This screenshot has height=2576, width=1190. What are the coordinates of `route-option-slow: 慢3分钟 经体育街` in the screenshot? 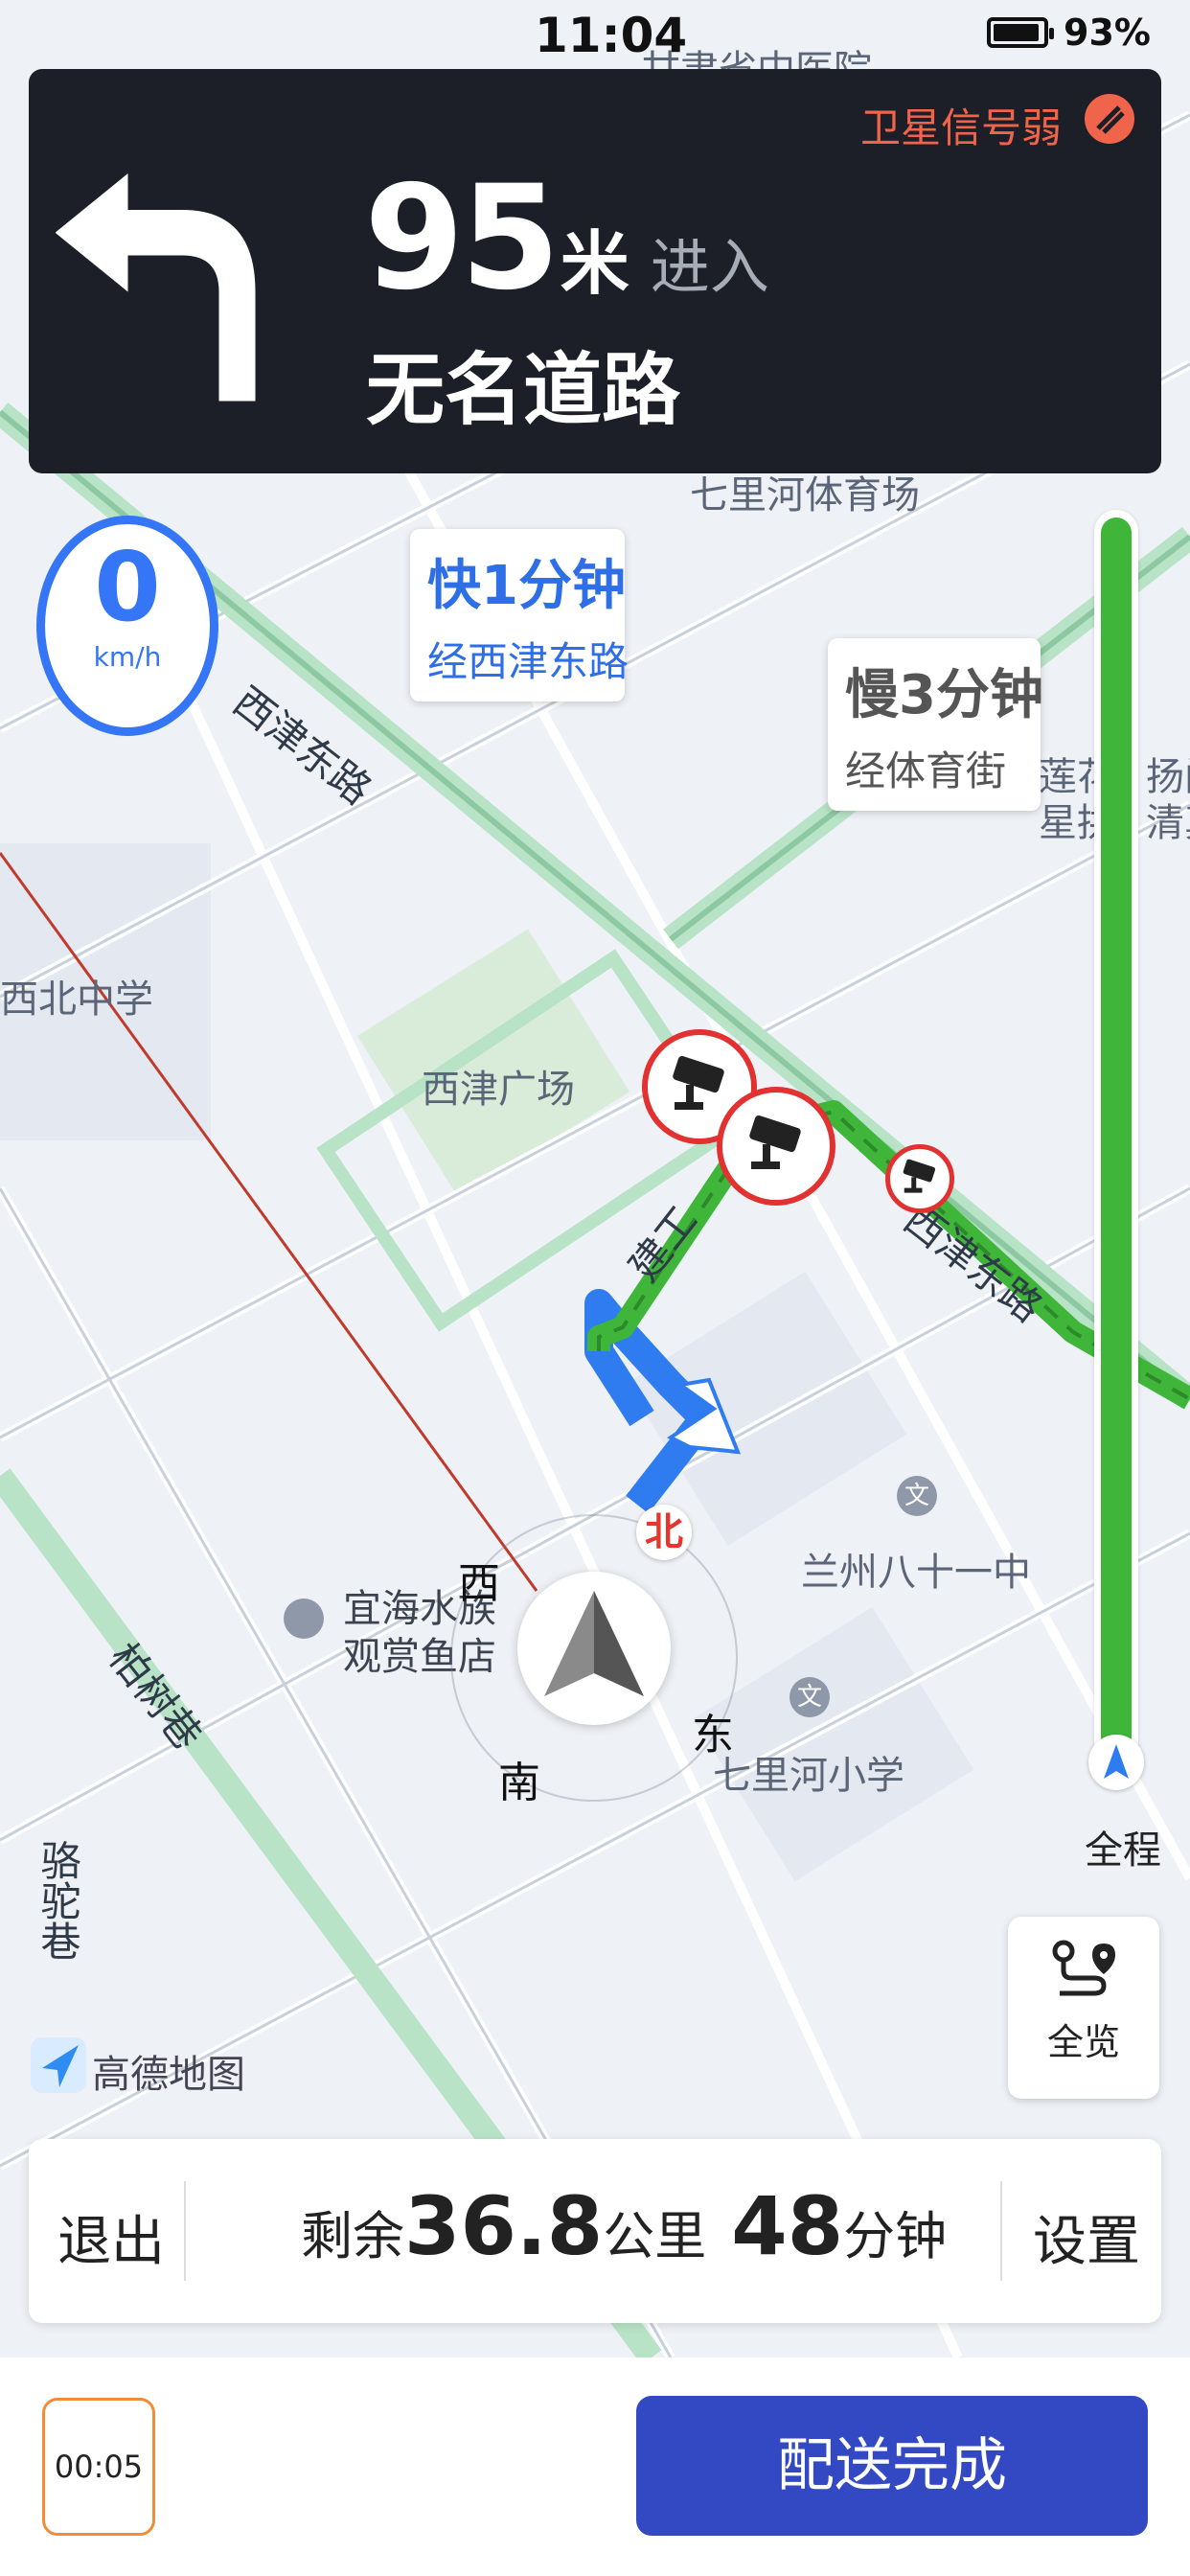 It's located at (936, 724).